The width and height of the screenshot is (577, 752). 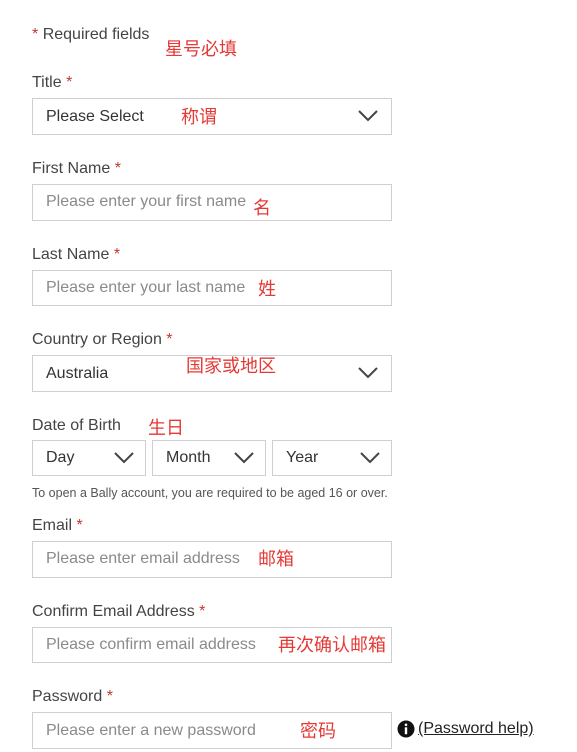 I want to click on country-label-text: Country or Region, so click(x=97, y=339).